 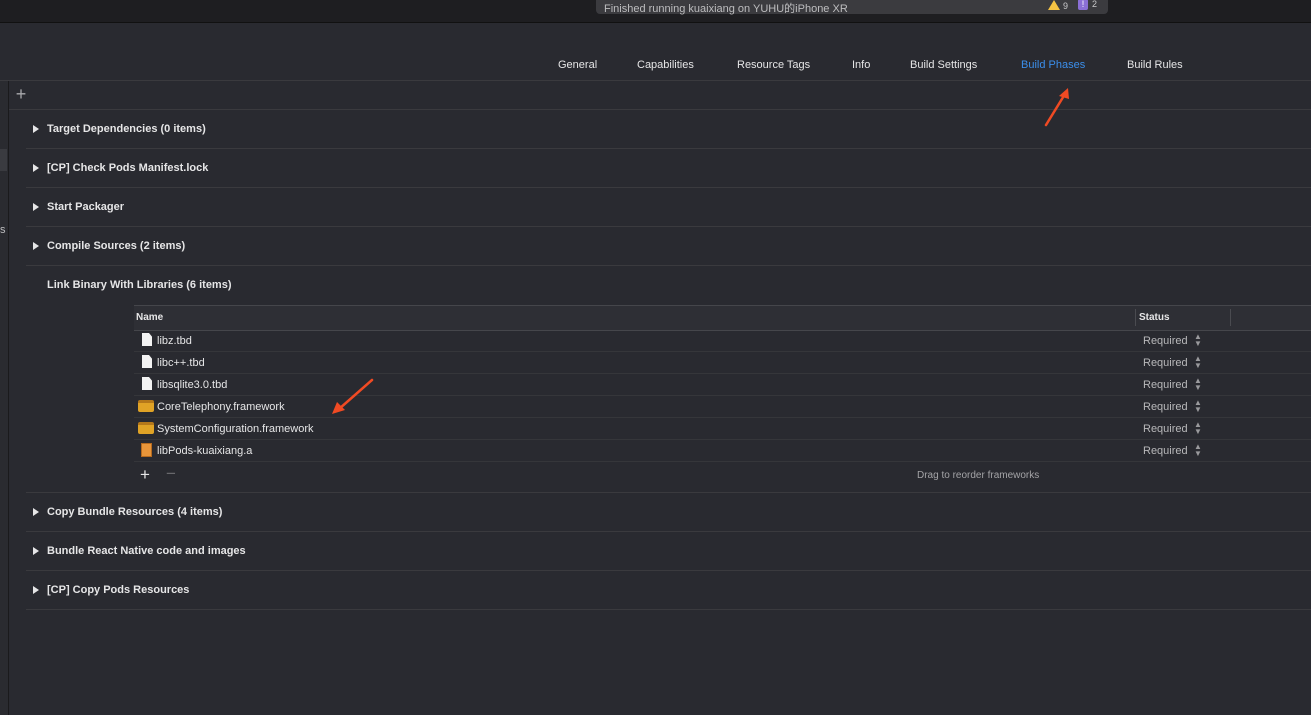 I want to click on tab-info: Info, so click(x=861, y=65).